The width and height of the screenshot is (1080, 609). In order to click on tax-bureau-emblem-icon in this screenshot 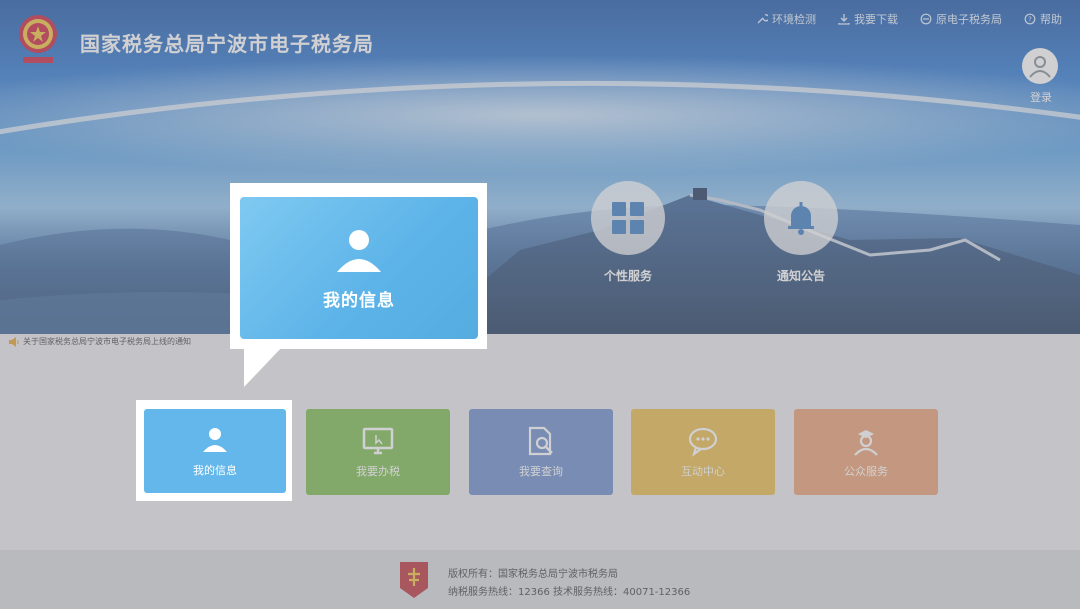, I will do `click(38, 39)`.